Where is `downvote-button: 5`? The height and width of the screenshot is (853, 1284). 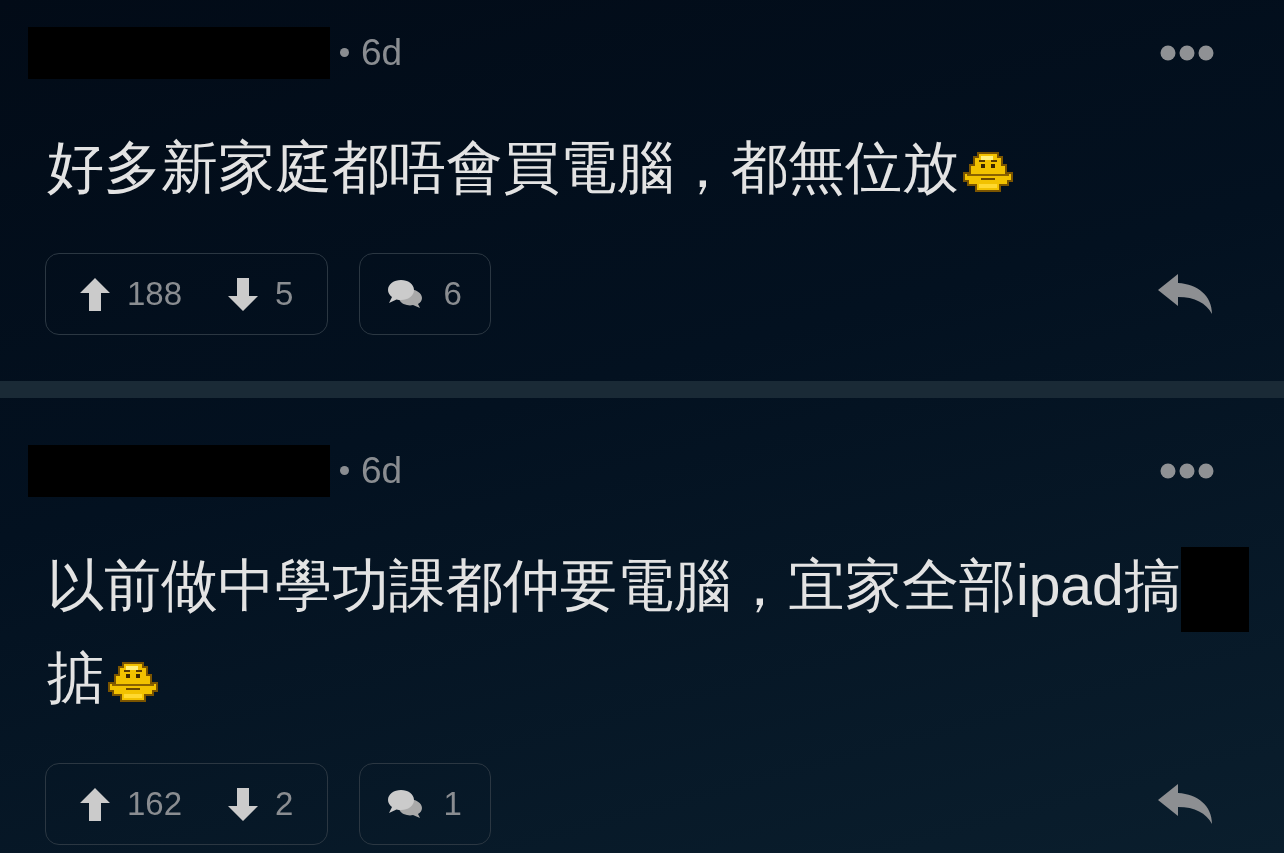
downvote-button: 5 is located at coordinates (261, 294).